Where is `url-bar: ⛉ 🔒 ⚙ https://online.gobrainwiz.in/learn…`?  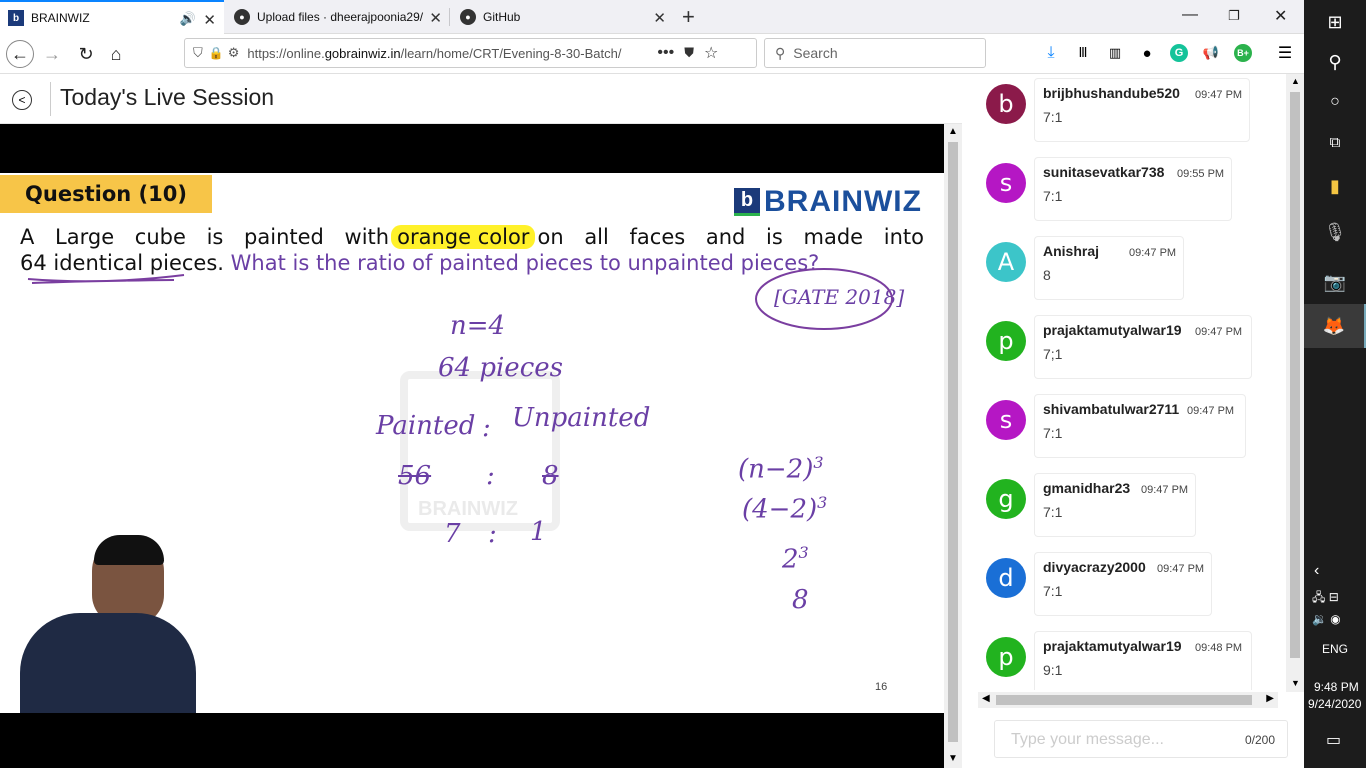 url-bar: ⛉ 🔒 ⚙ https://online.gobrainwiz.in/learn… is located at coordinates (470, 53).